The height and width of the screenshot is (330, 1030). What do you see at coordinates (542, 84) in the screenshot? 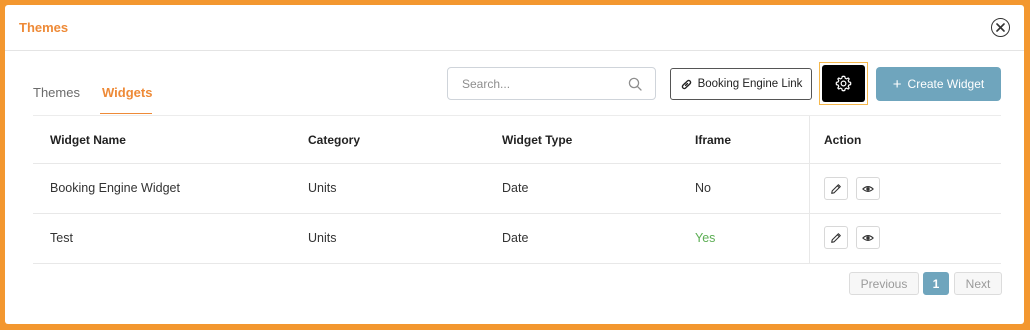
I see `search-input` at bounding box center [542, 84].